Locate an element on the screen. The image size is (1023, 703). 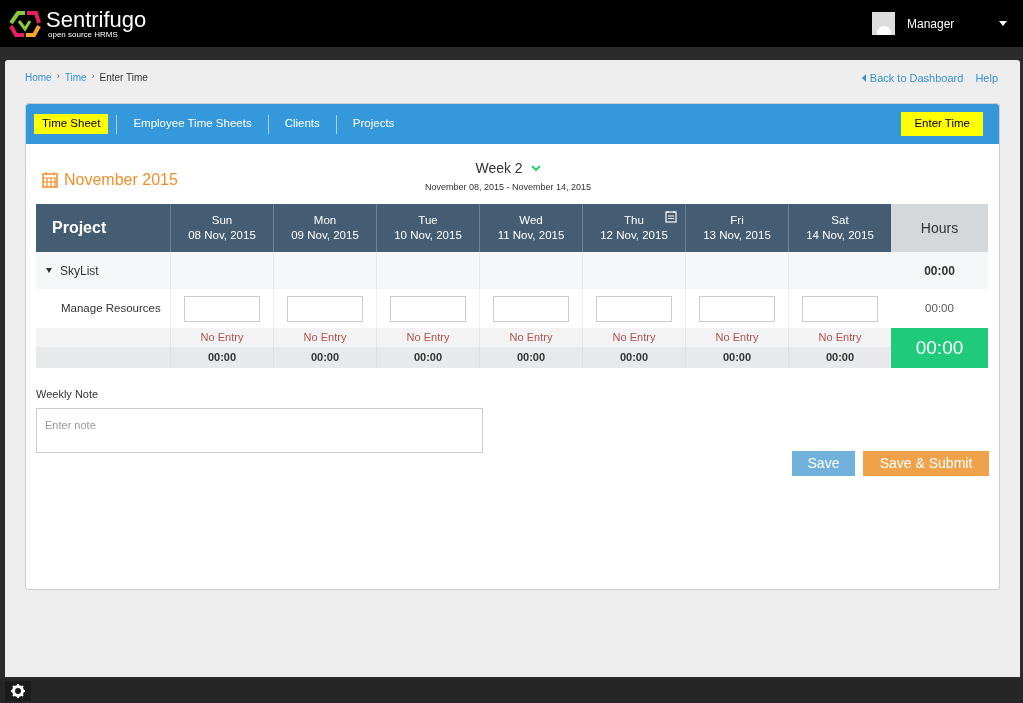
save-submit-button: Save & Submit is located at coordinates (926, 463).